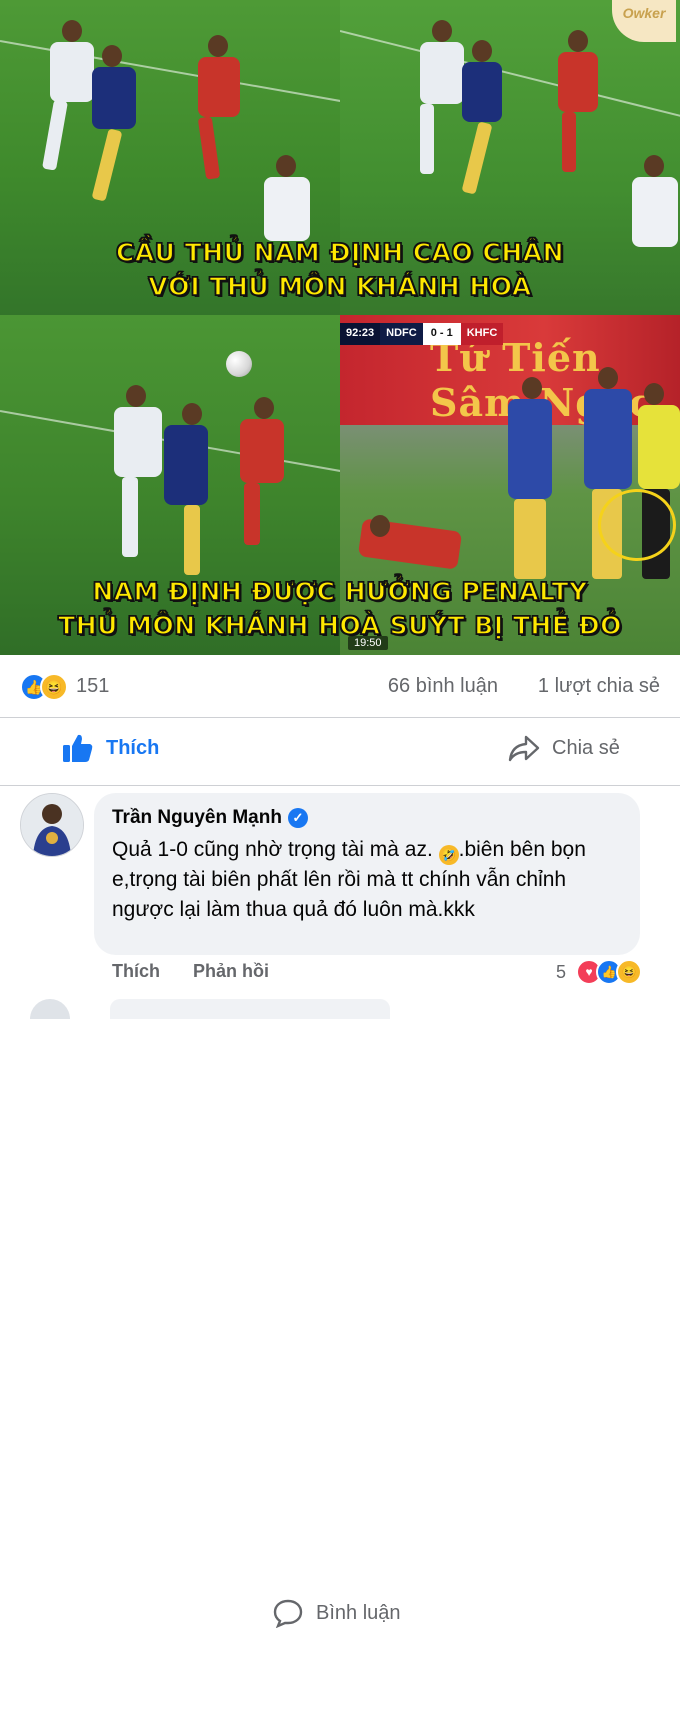 This screenshot has width=680, height=1724. I want to click on comment-reply-button: Phản hồi, so click(231, 971).